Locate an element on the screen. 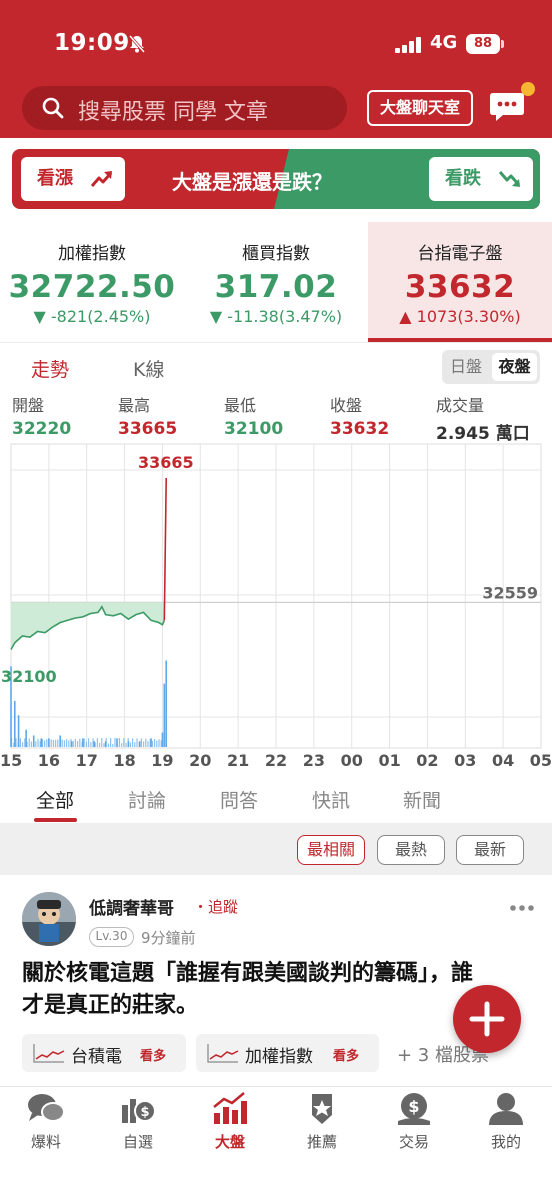  nav-trade: $ 交易 is located at coordinates (414, 1121).